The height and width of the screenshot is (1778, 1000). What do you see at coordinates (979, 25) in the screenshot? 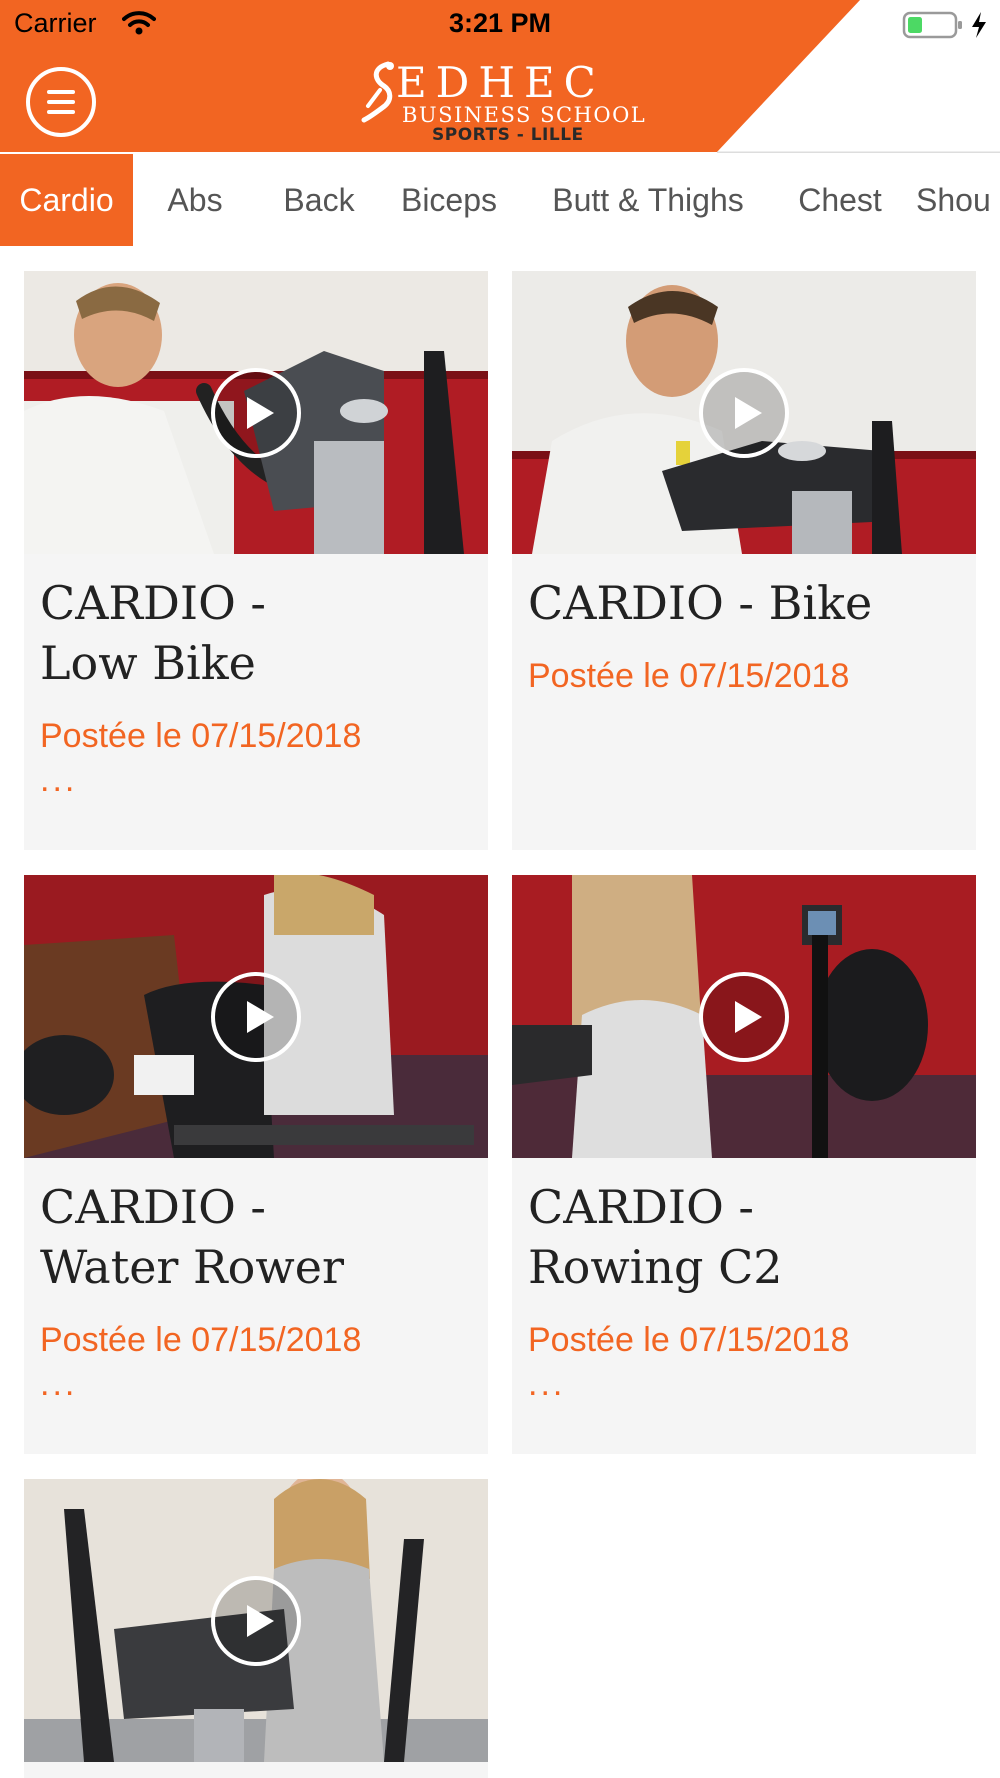
I see `charging-bolt-icon` at bounding box center [979, 25].